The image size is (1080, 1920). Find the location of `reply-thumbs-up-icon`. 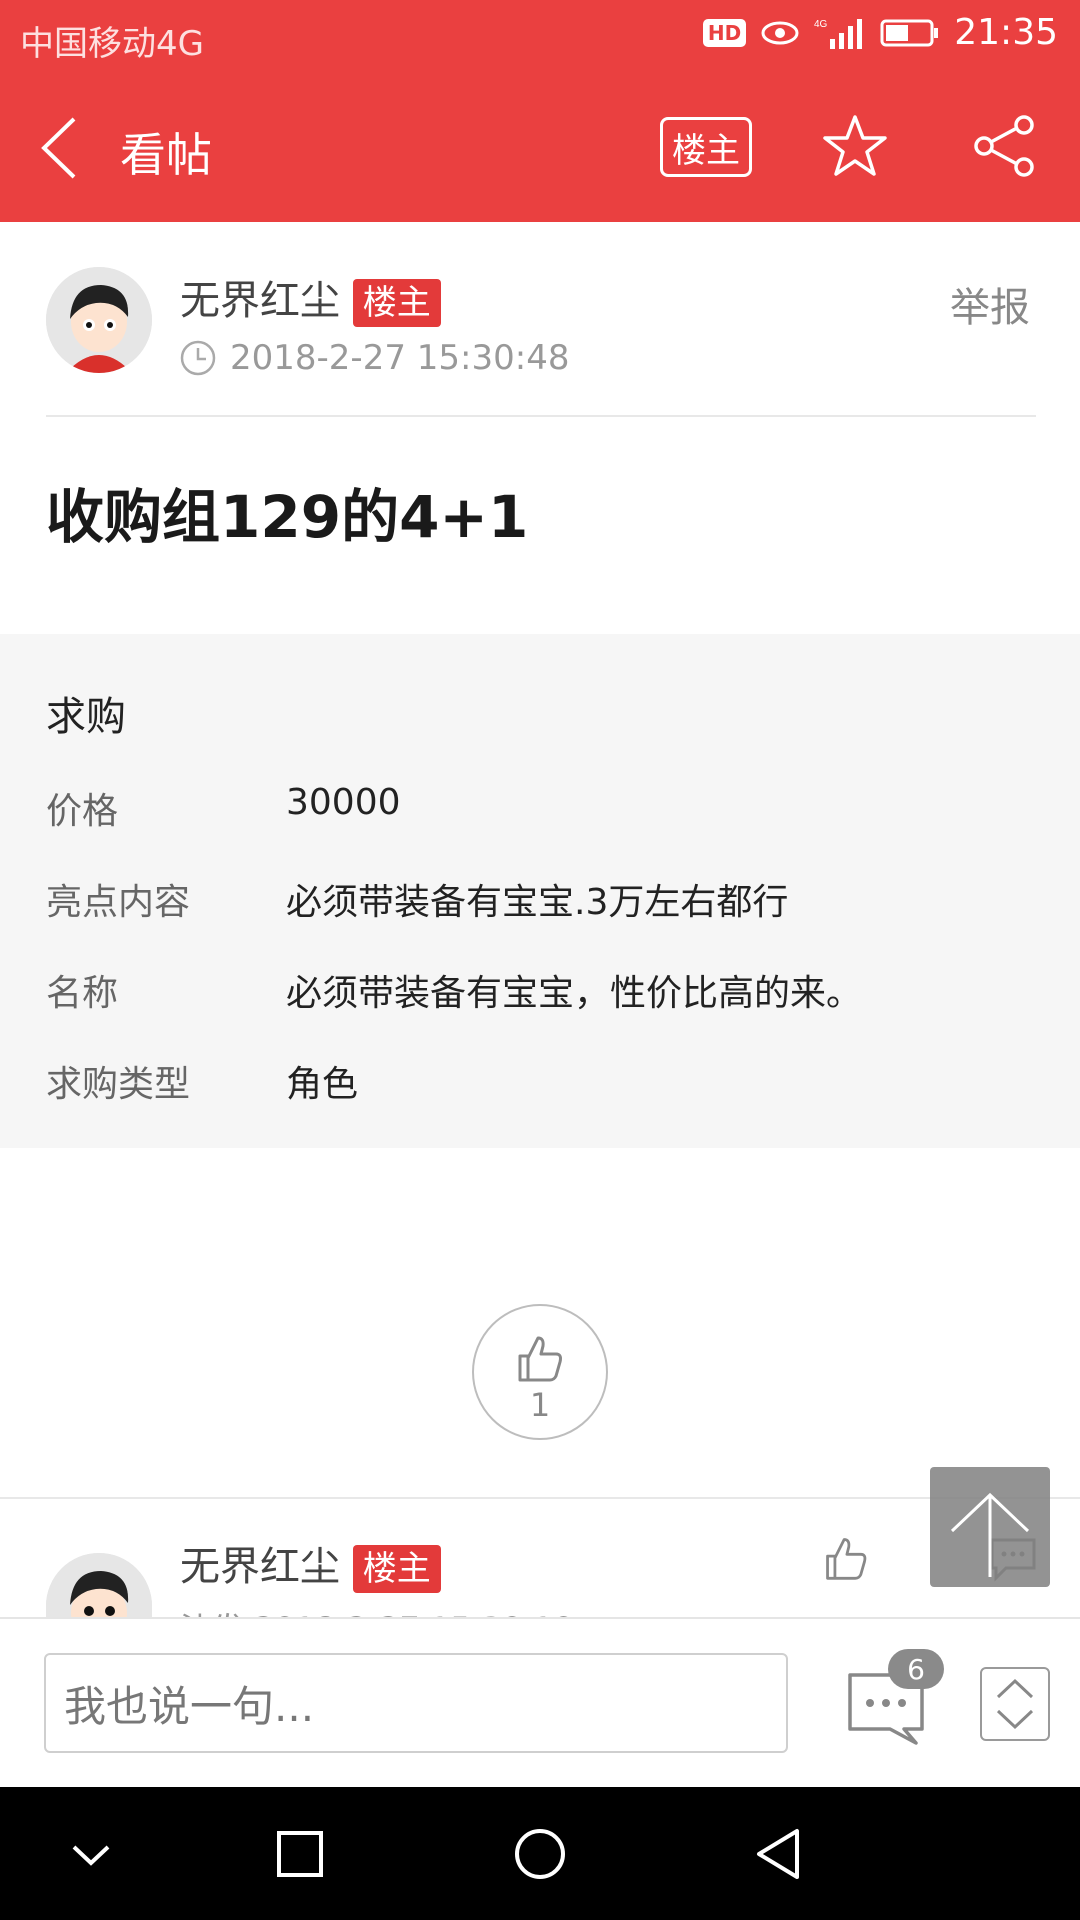

reply-thumbs-up-icon is located at coordinates (846, 1558).